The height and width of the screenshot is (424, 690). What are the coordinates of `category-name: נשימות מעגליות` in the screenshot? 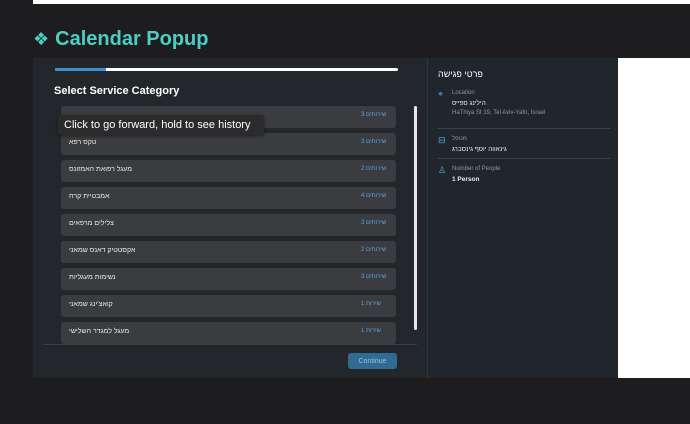 It's located at (92, 277).